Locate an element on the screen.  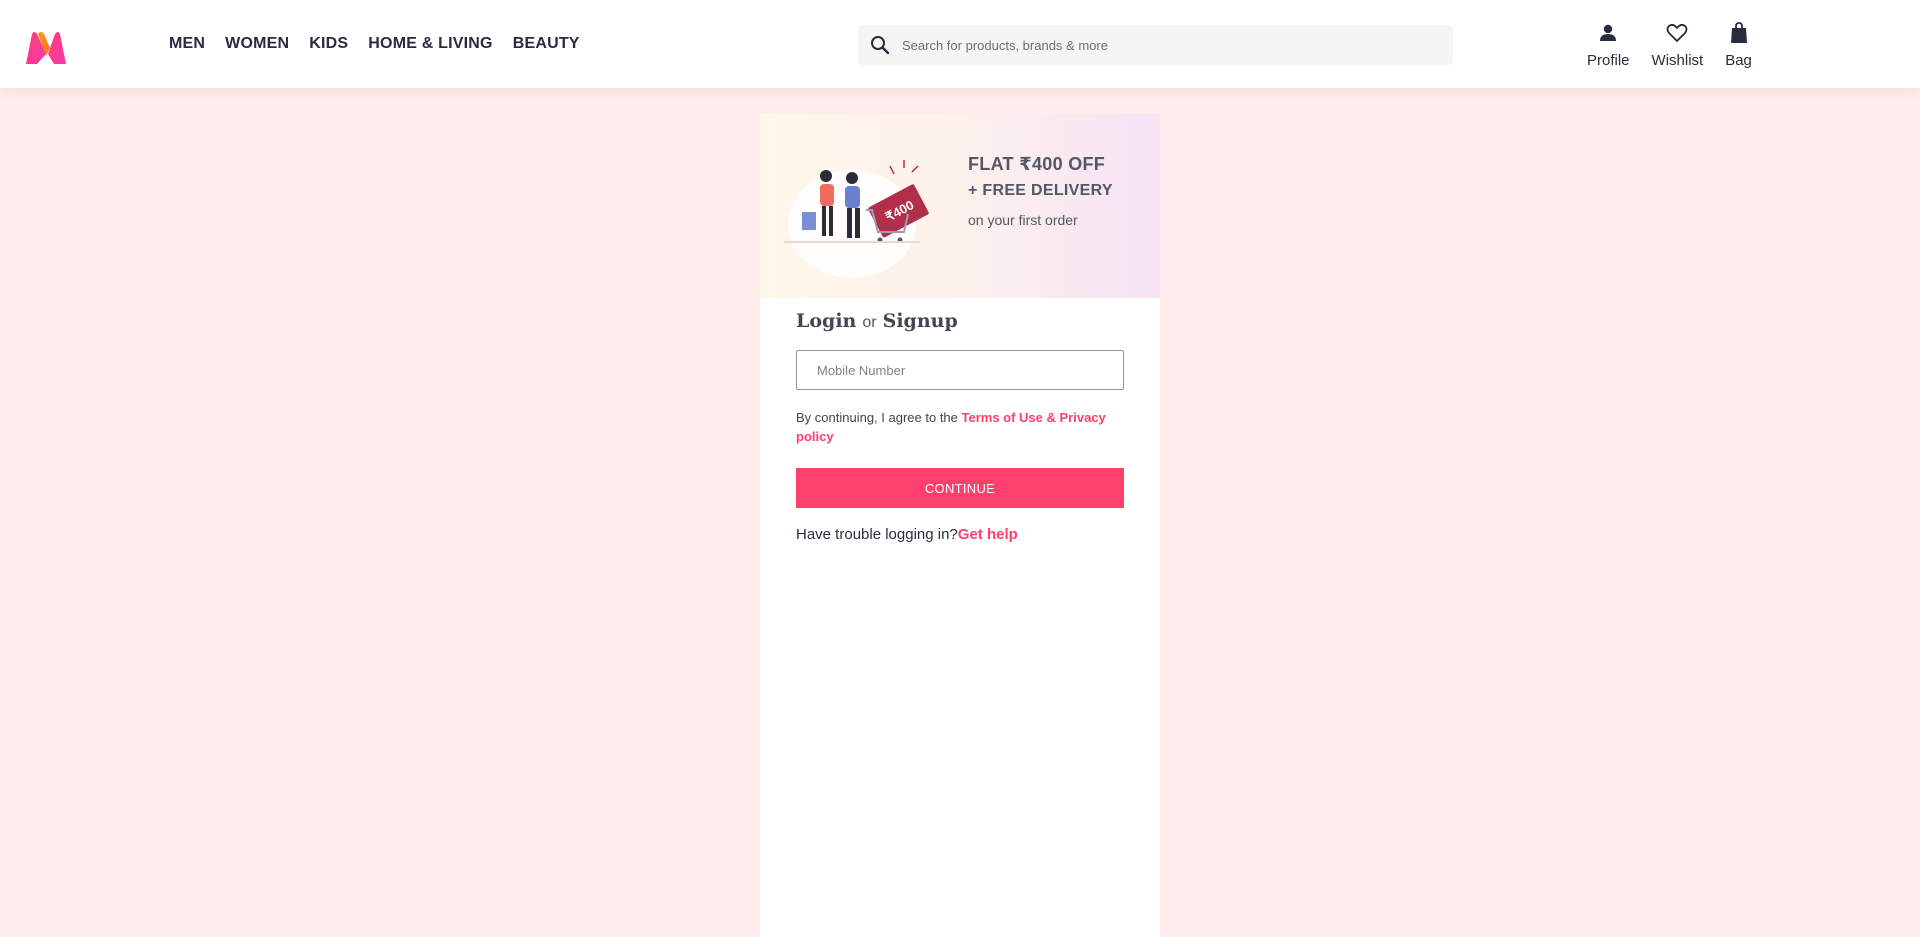
profile-icon is located at coordinates (1608, 33).